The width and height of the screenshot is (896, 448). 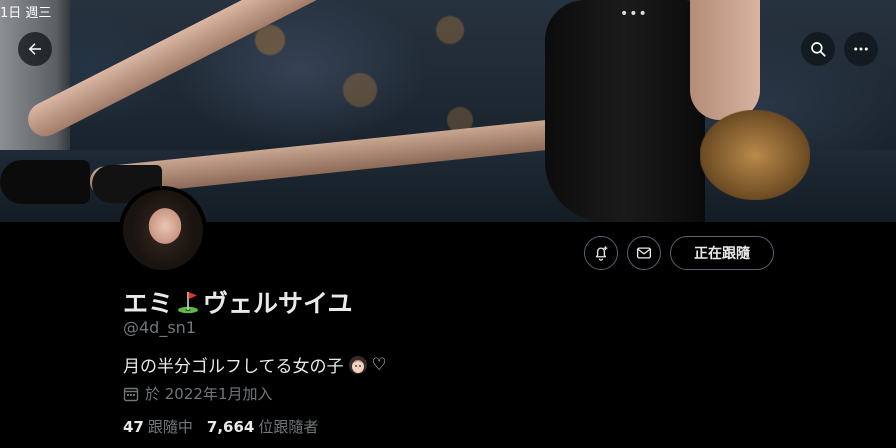 I want to click on banner-shoe, so click(x=45, y=182).